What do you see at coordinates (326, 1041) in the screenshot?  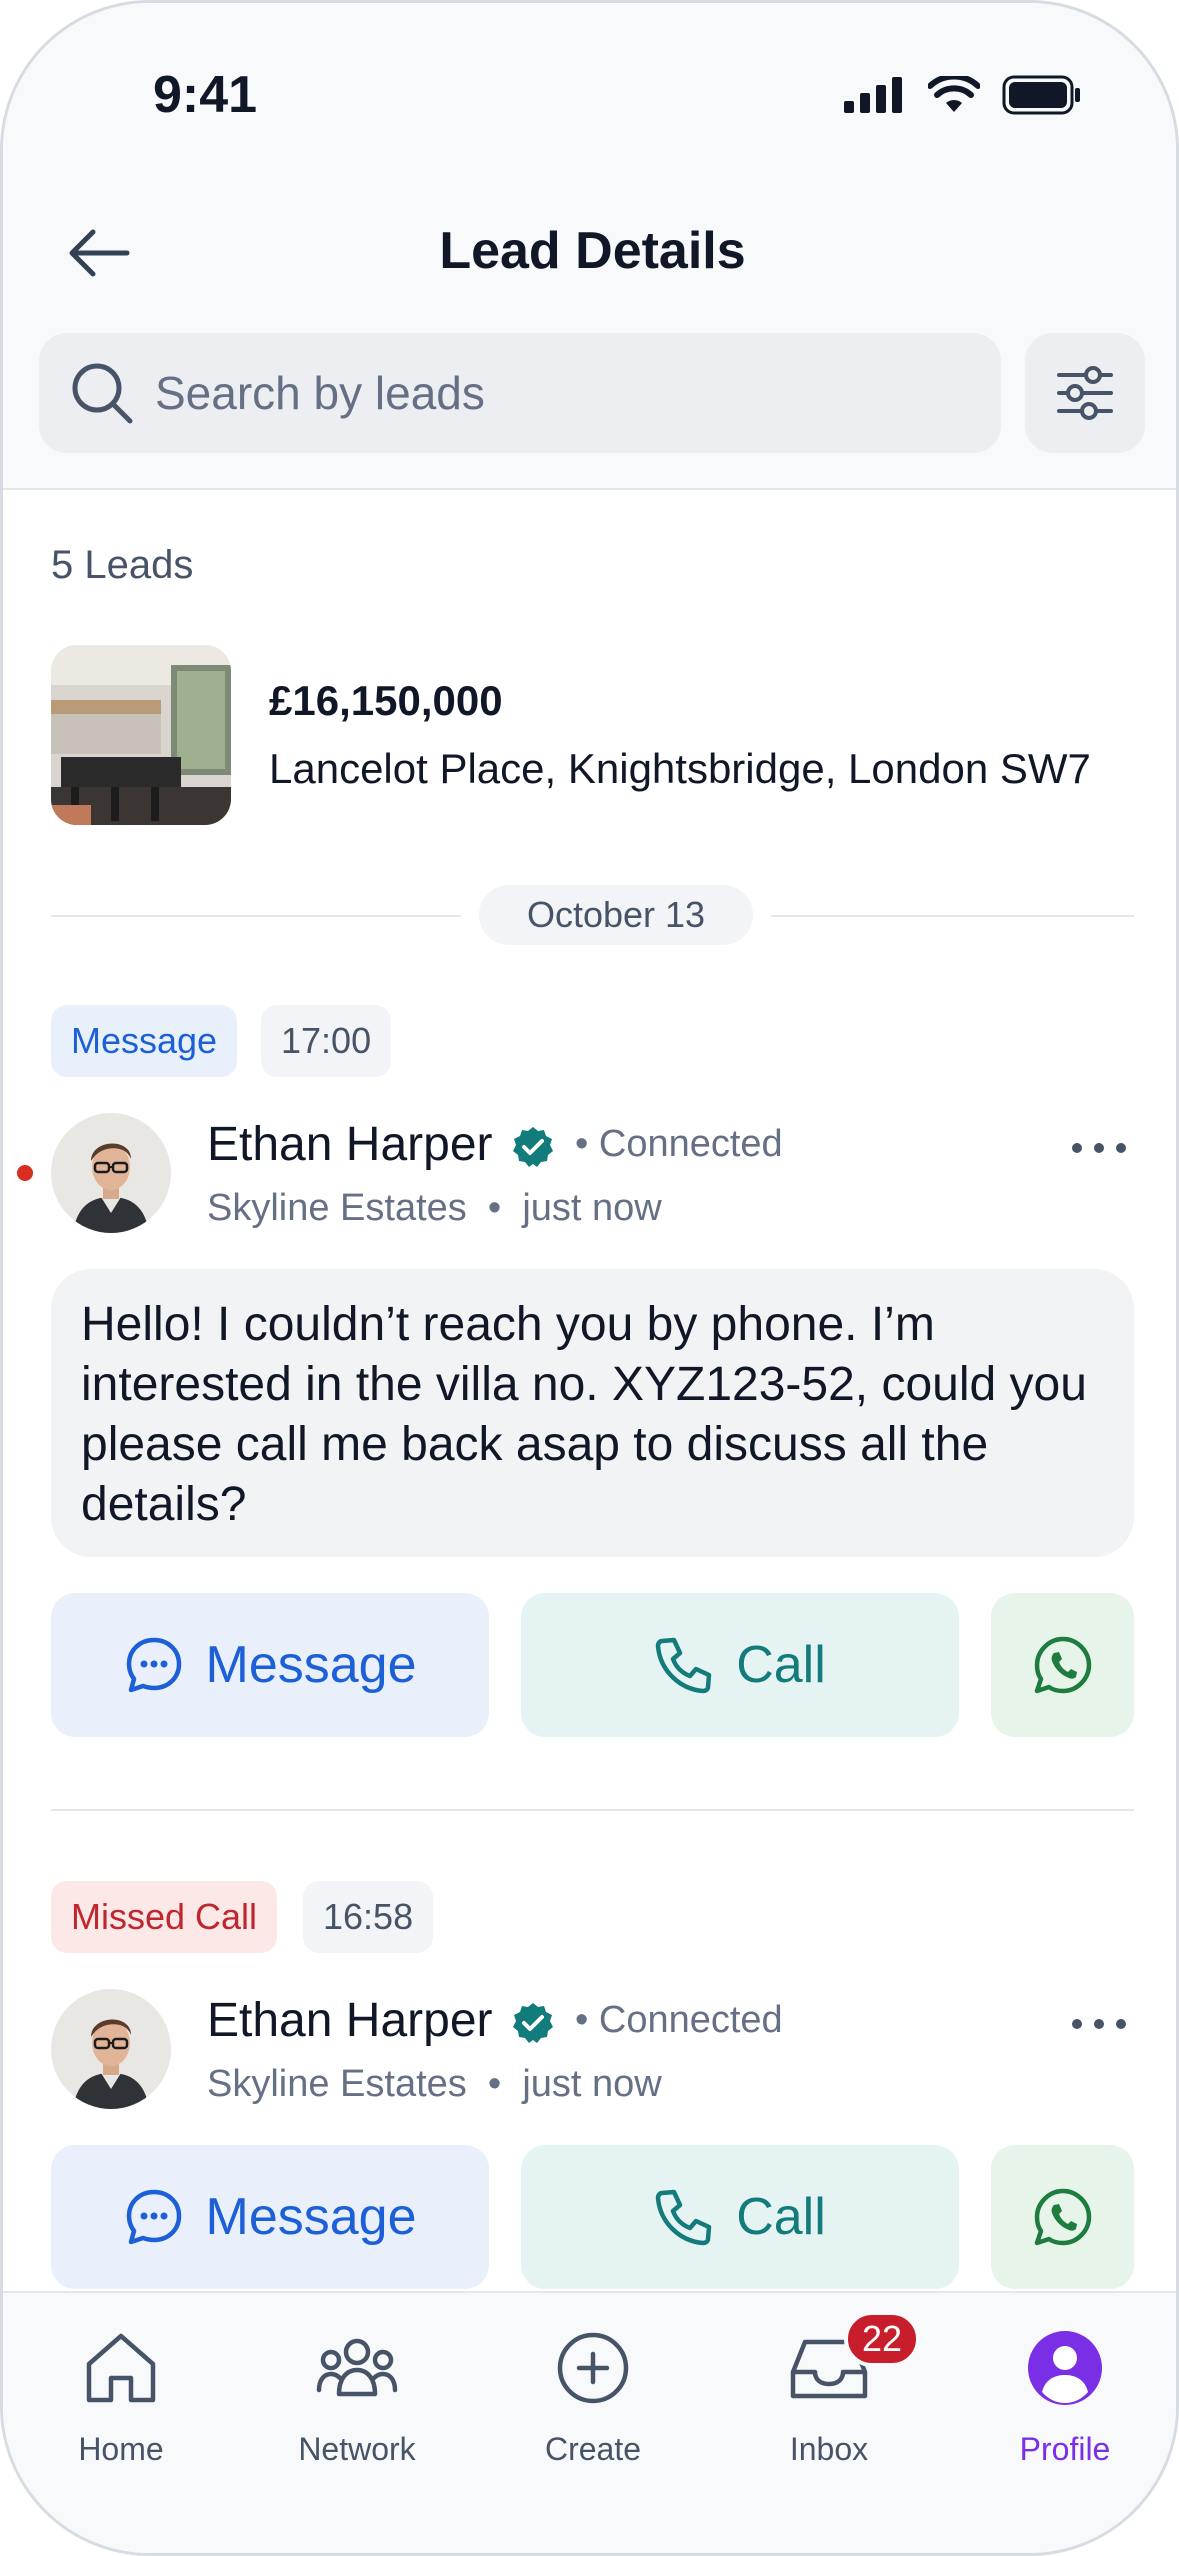 I see `lead-time-tag: 17:00` at bounding box center [326, 1041].